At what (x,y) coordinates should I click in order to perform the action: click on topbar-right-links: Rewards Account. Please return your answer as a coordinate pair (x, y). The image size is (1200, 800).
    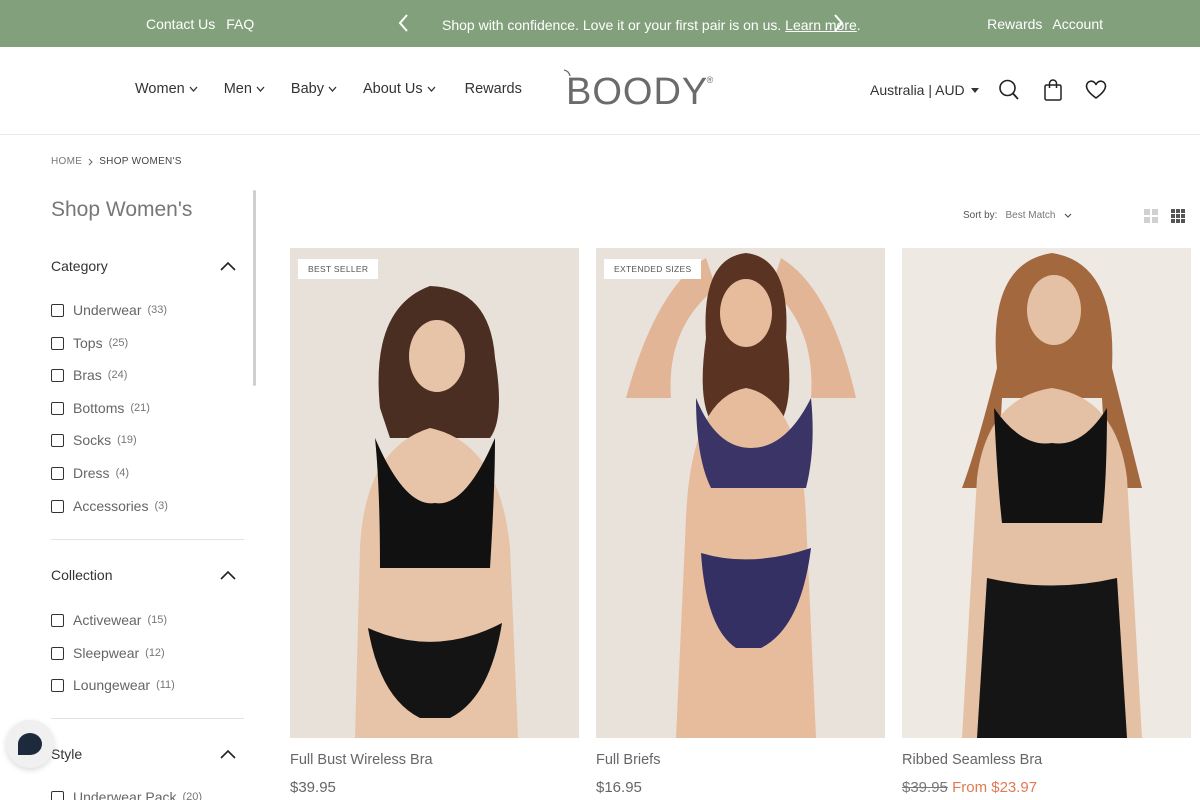
    Looking at the image, I should click on (1045, 24).